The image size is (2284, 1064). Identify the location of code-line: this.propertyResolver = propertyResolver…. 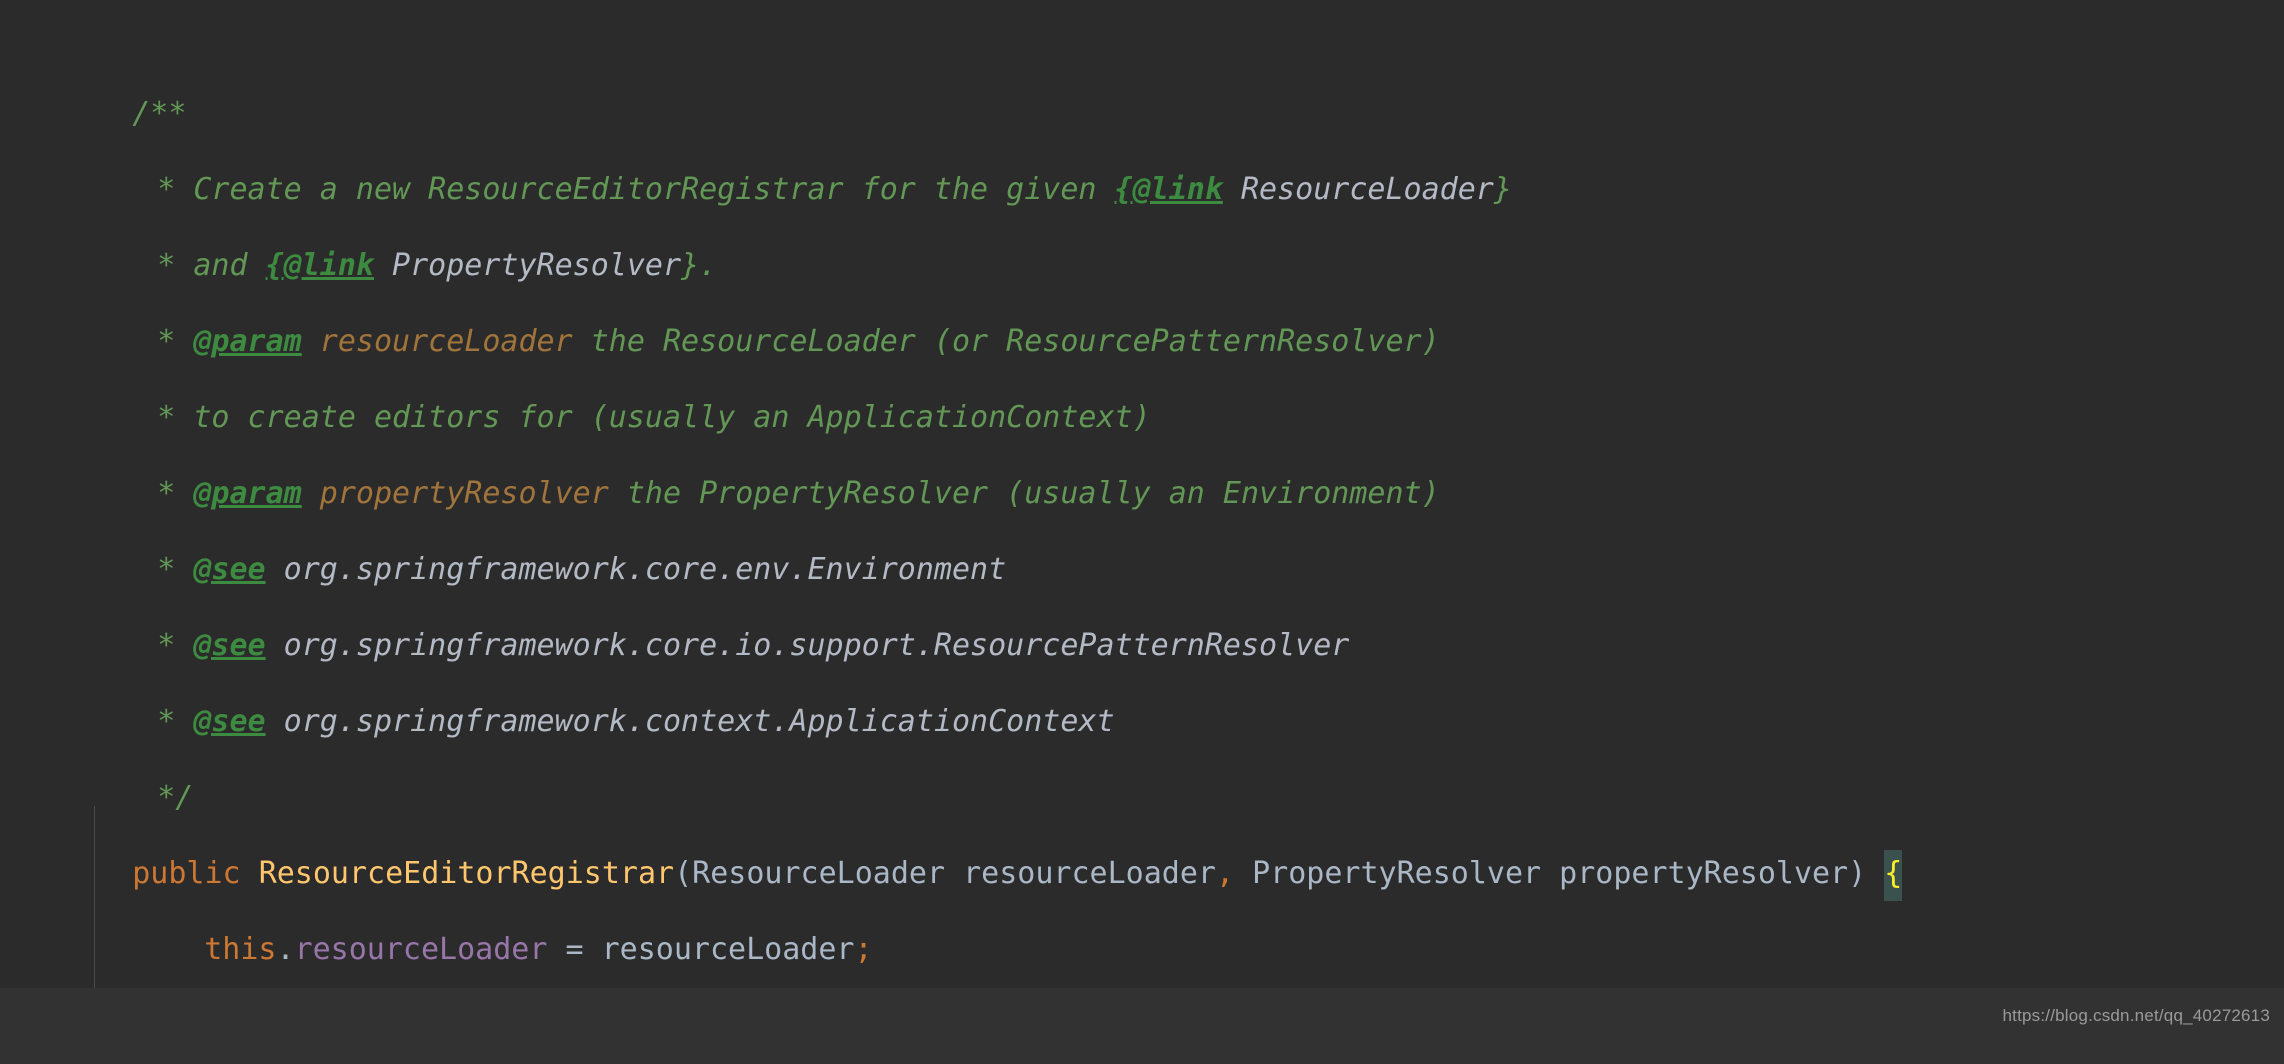
(1142, 977).